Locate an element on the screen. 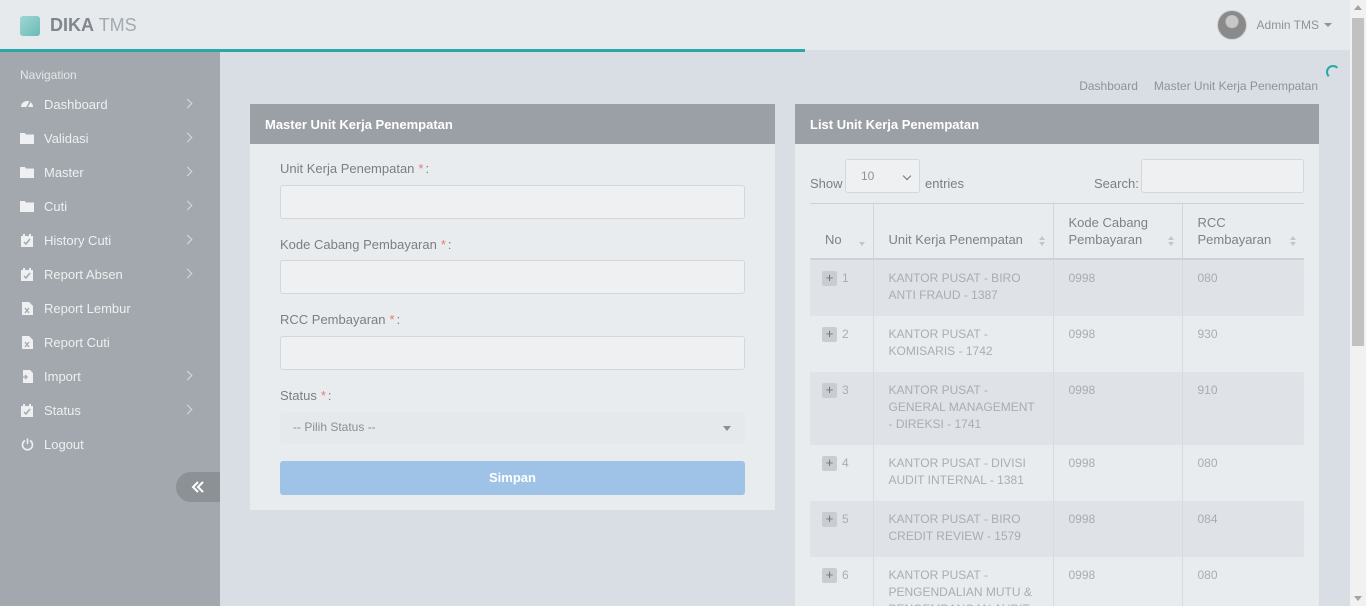 The image size is (1366, 606). rcc-input is located at coordinates (512, 353).